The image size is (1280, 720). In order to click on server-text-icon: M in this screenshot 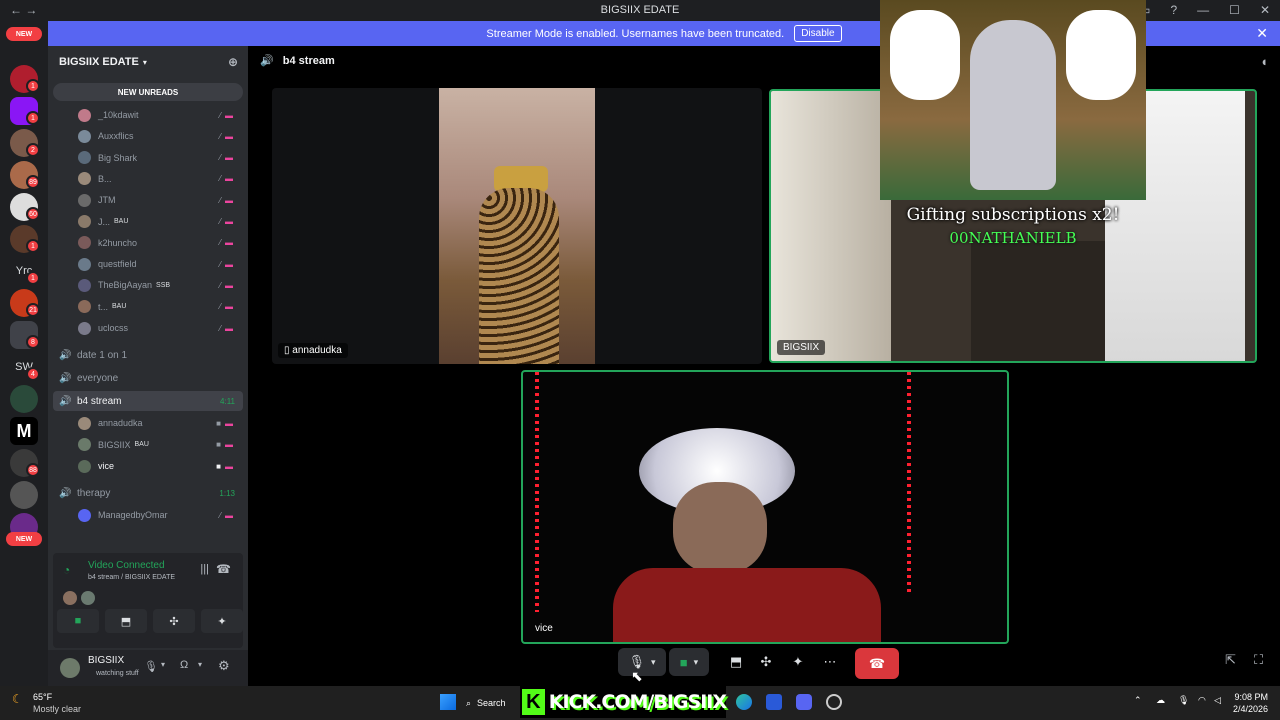, I will do `click(24, 431)`.